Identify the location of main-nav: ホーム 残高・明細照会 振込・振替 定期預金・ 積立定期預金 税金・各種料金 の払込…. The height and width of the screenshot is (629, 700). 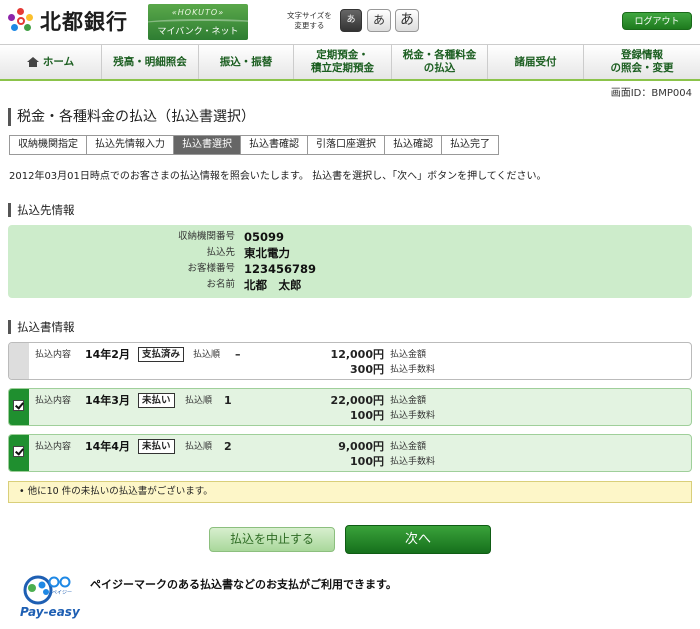
(350, 62).